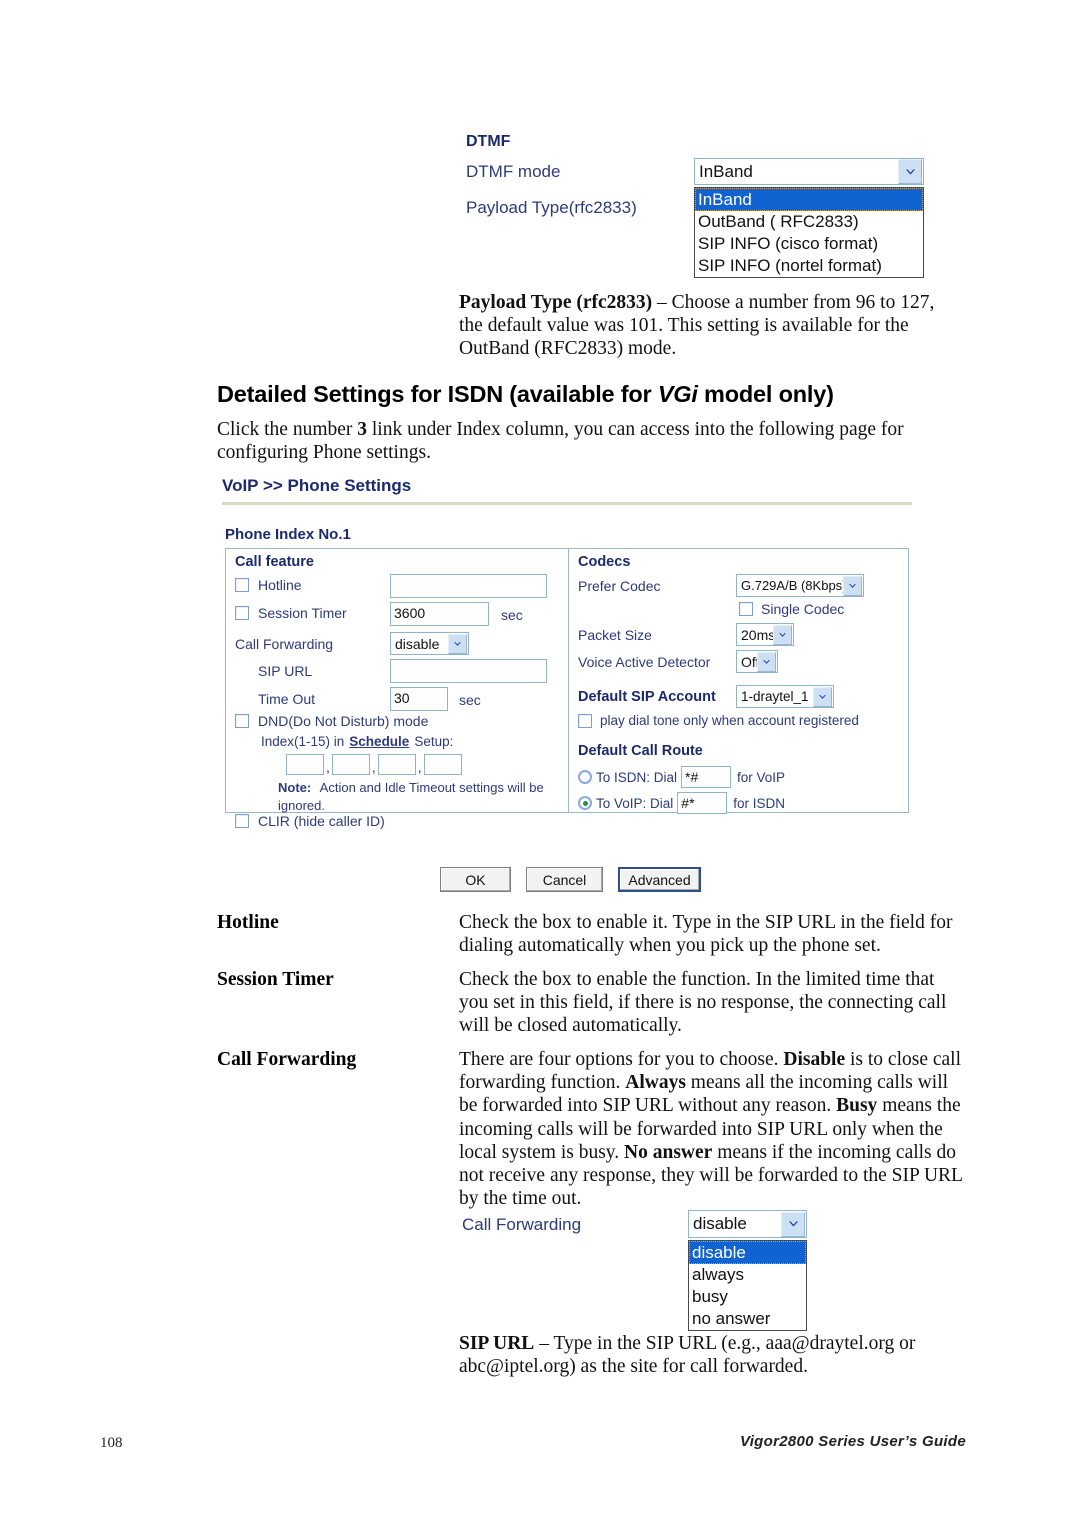 The height and width of the screenshot is (1528, 1080). Describe the element at coordinates (585, 777) in the screenshot. I see `to-isdn-radio` at that location.